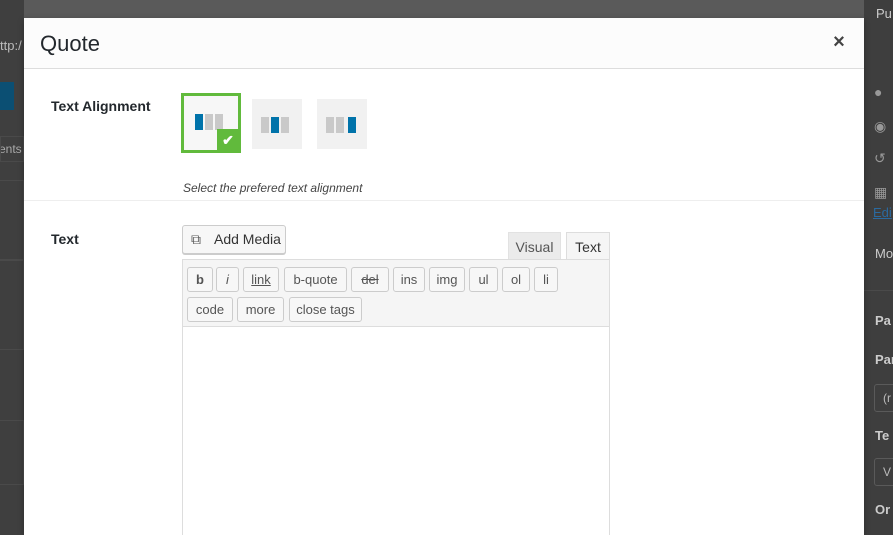 This screenshot has width=893, height=535. What do you see at coordinates (882, 435) in the screenshot?
I see `background-label: Te` at bounding box center [882, 435].